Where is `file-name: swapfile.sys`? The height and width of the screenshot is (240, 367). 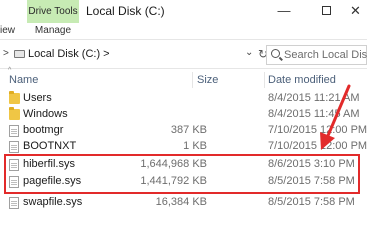
file-name: swapfile.sys is located at coordinates (53, 202).